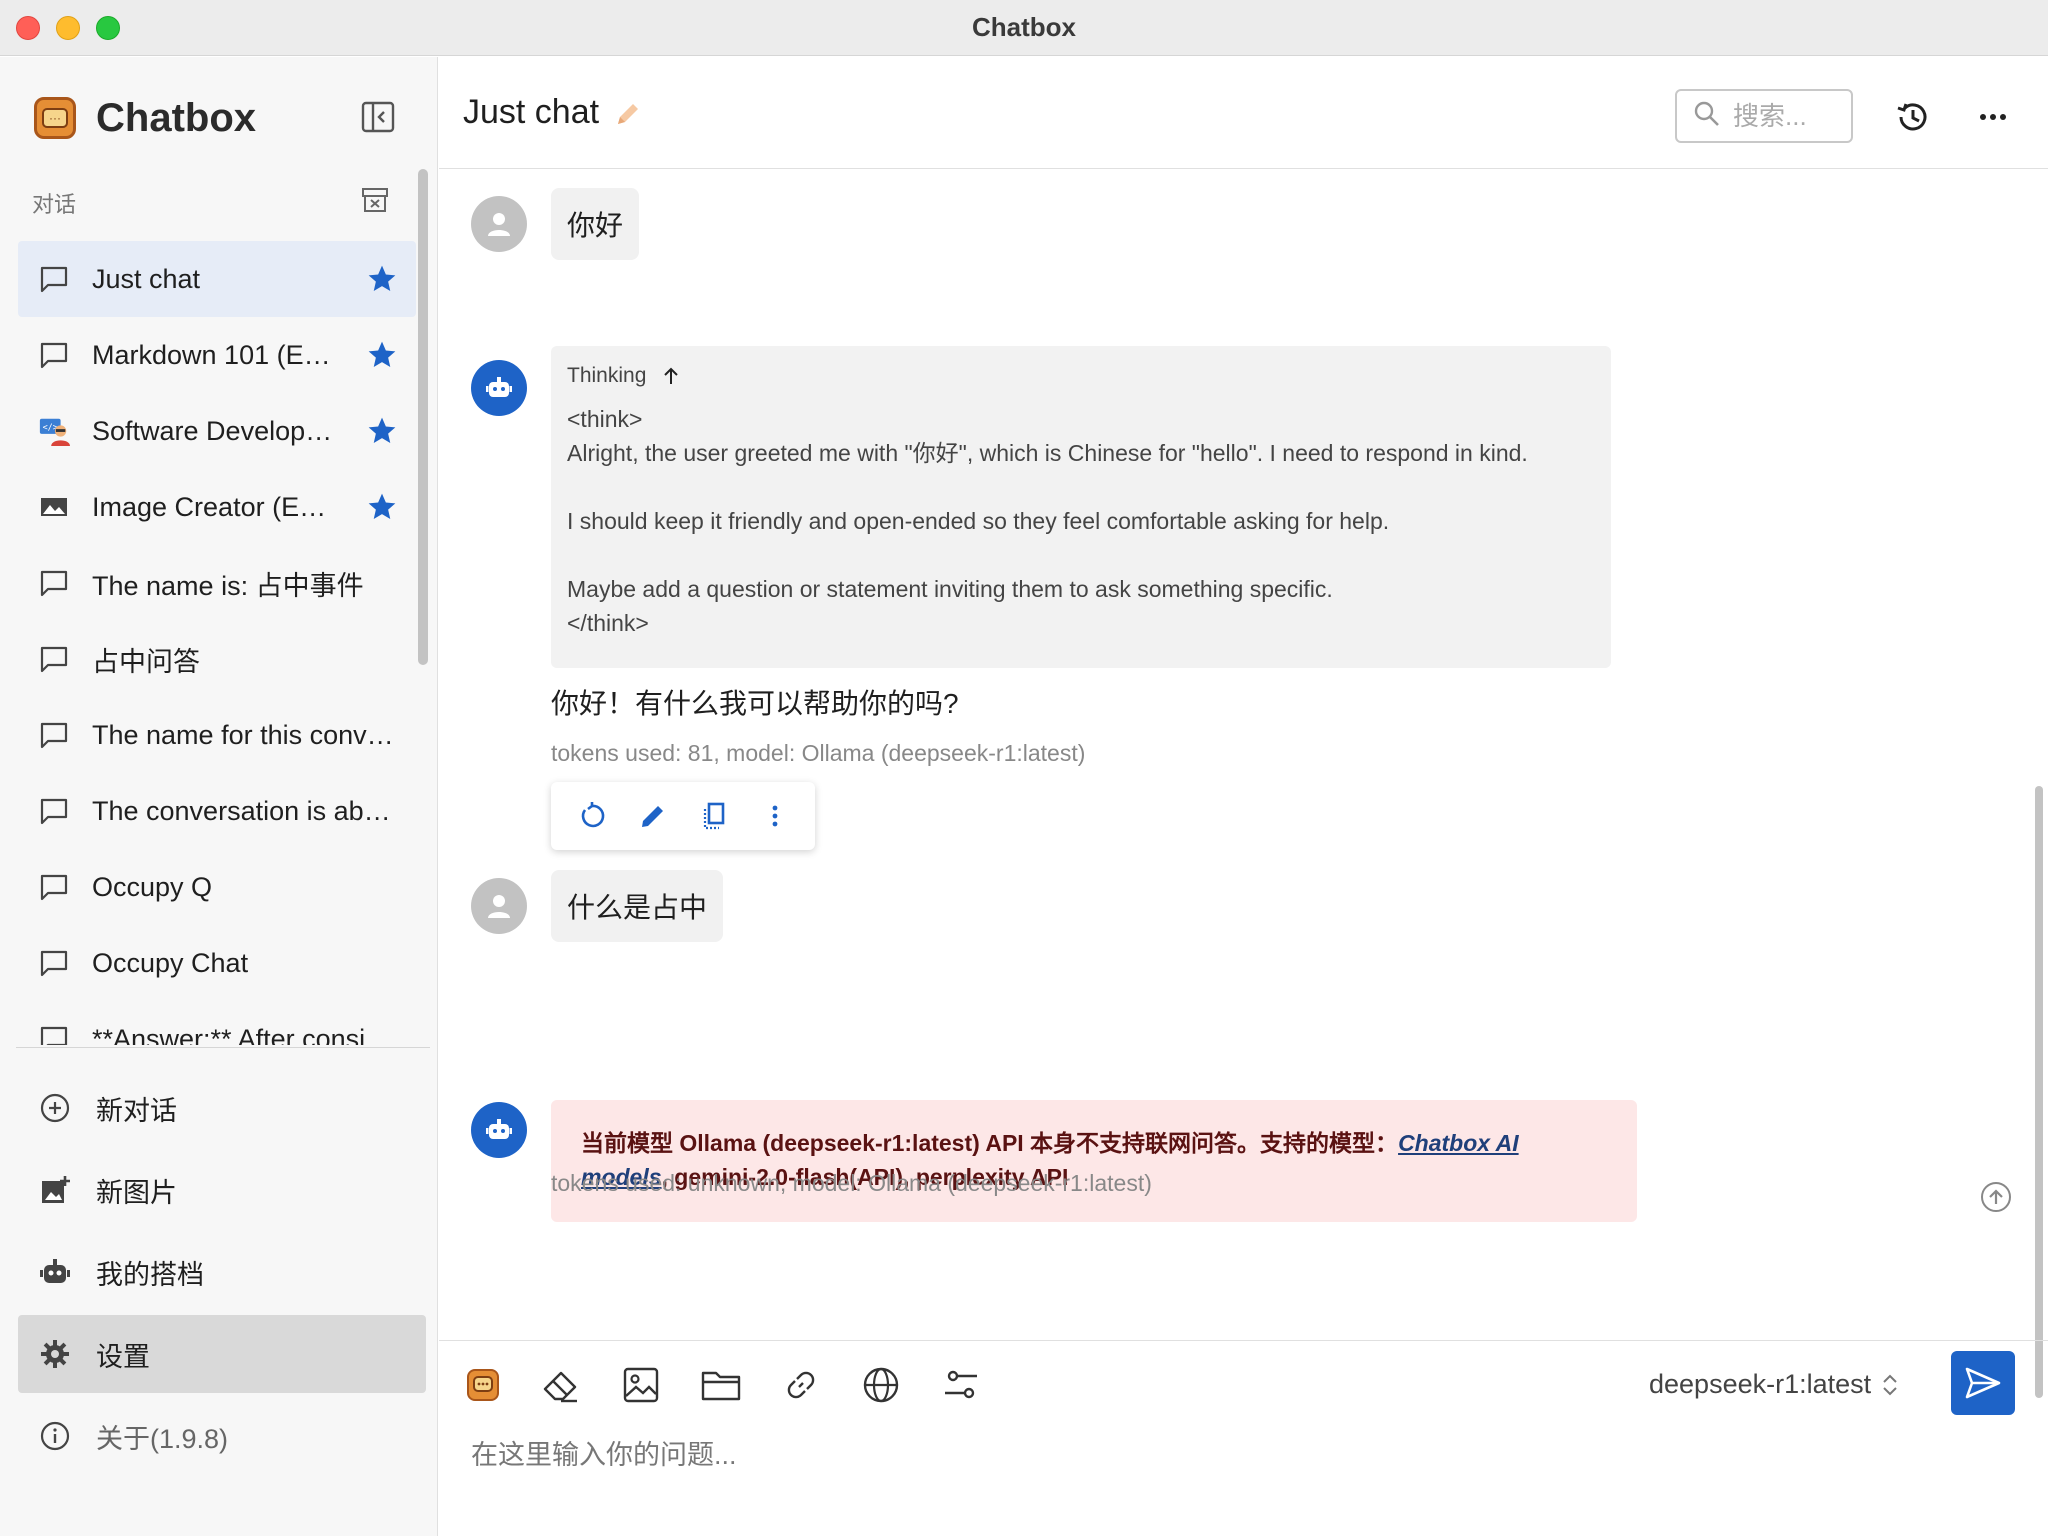  Describe the element at coordinates (531, 112) in the screenshot. I see `chat-title: Just chat` at that location.